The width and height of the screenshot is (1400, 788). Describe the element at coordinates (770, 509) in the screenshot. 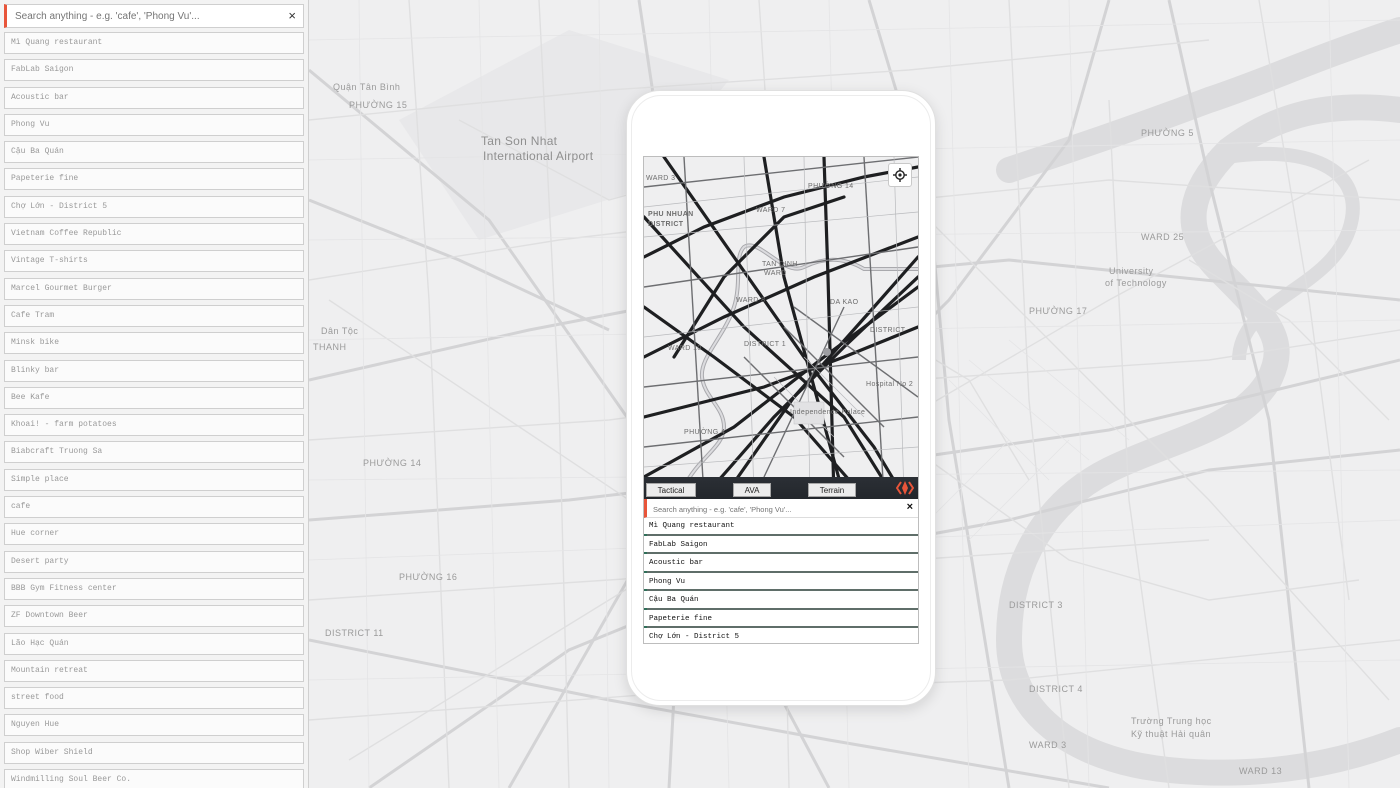

I see `phone-search-input` at that location.